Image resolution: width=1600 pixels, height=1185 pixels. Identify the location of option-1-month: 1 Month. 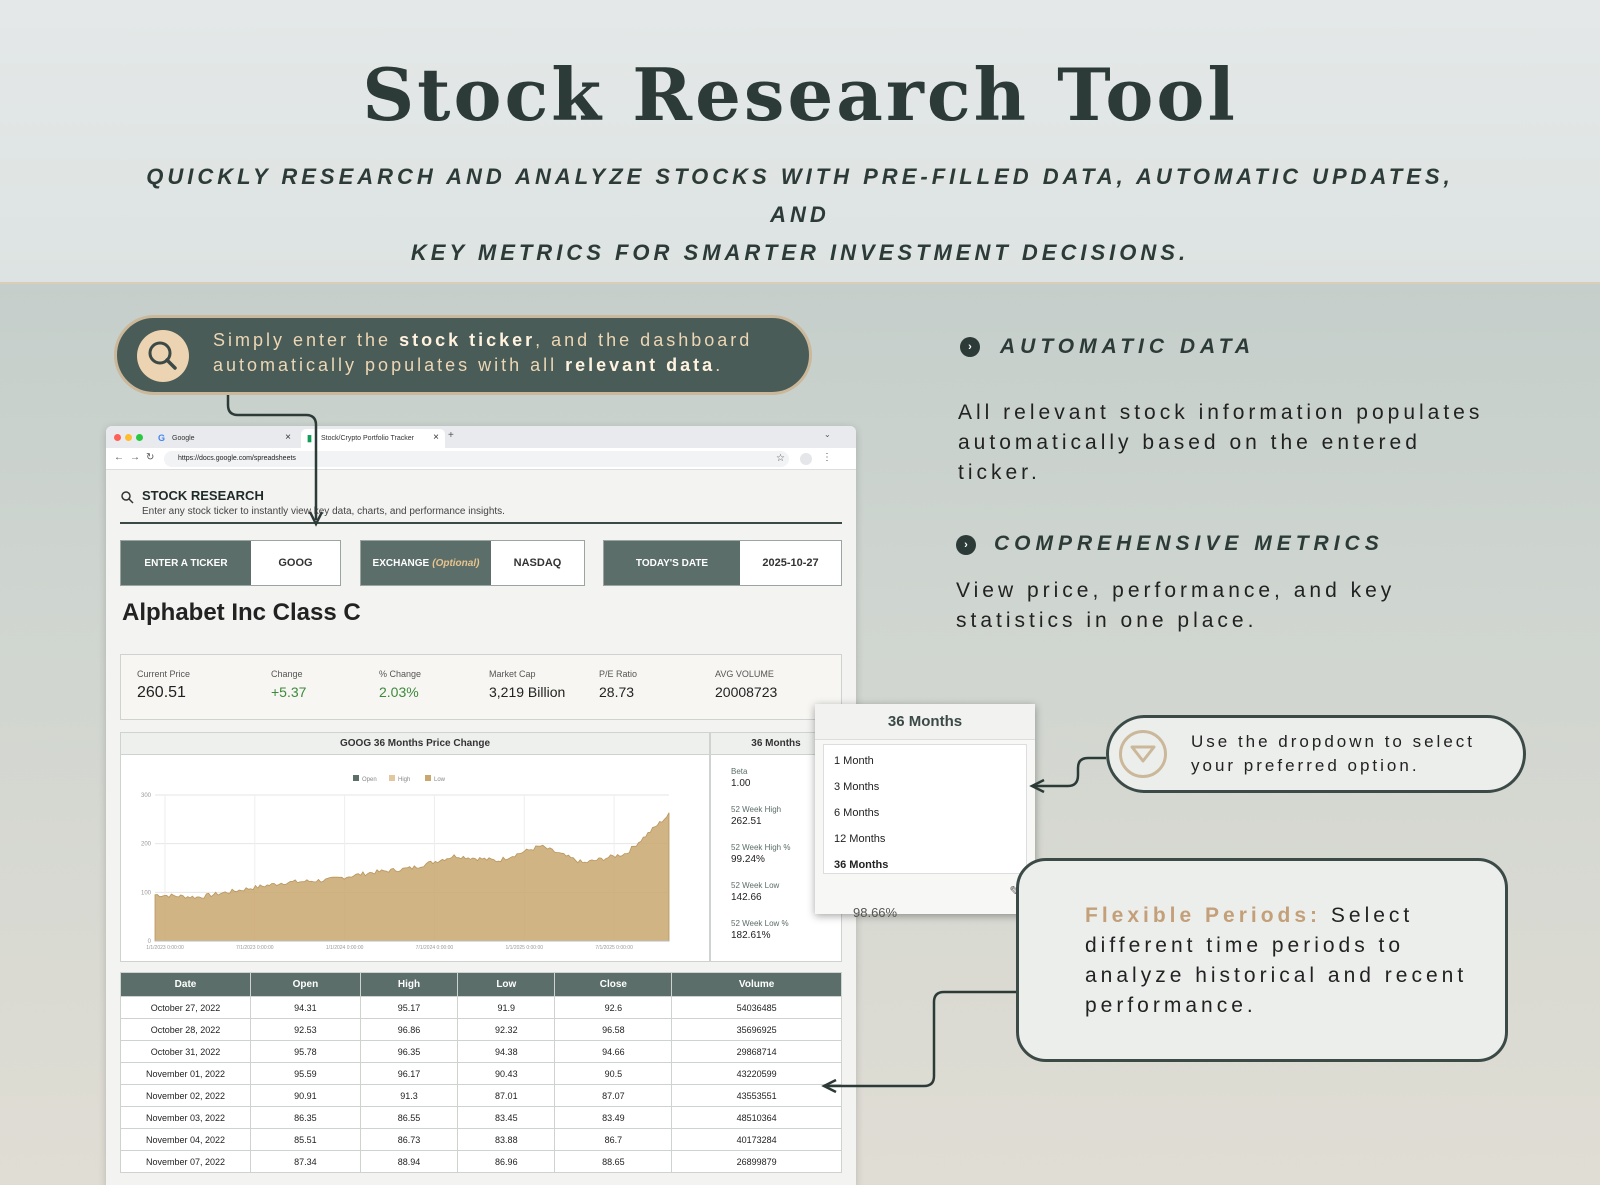
(854, 761).